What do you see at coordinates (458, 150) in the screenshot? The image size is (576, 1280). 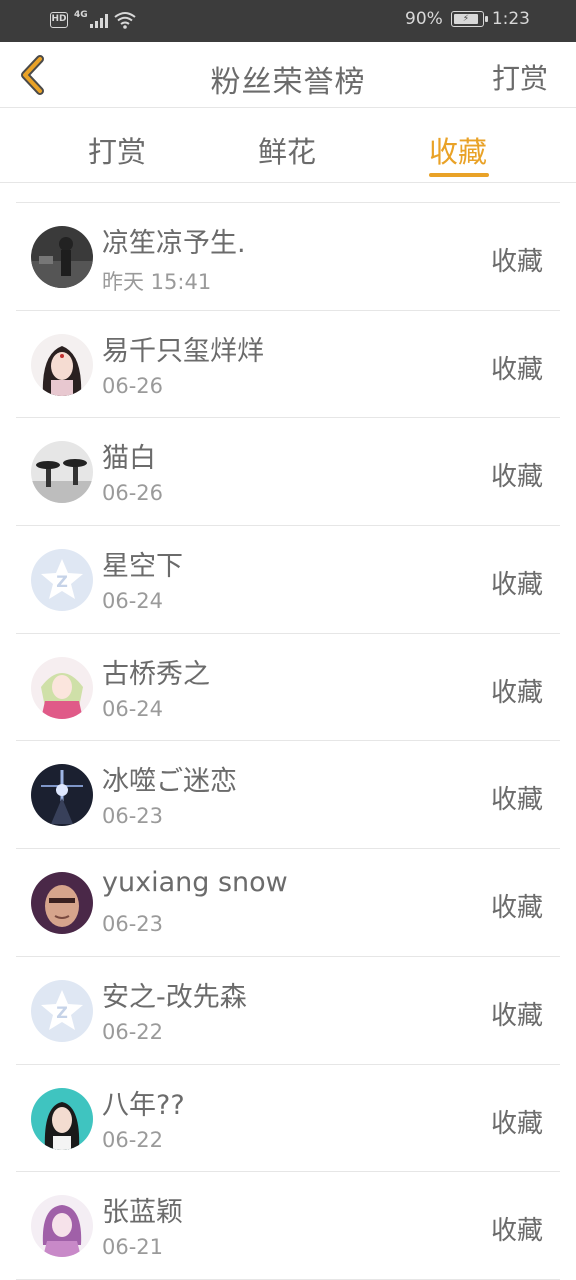 I see `tab-favorites: 收藏` at bounding box center [458, 150].